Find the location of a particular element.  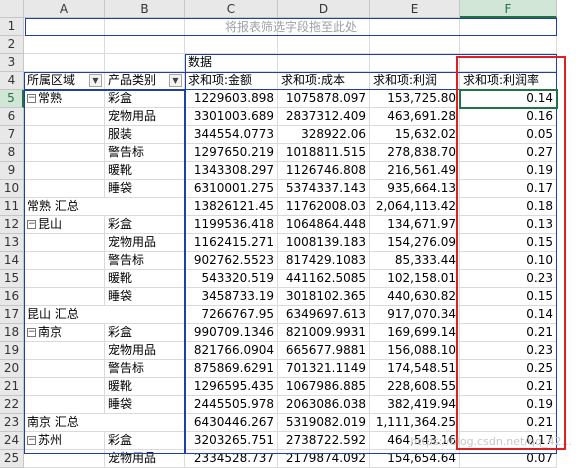

margin-cell: 0.25 is located at coordinates (508, 369).